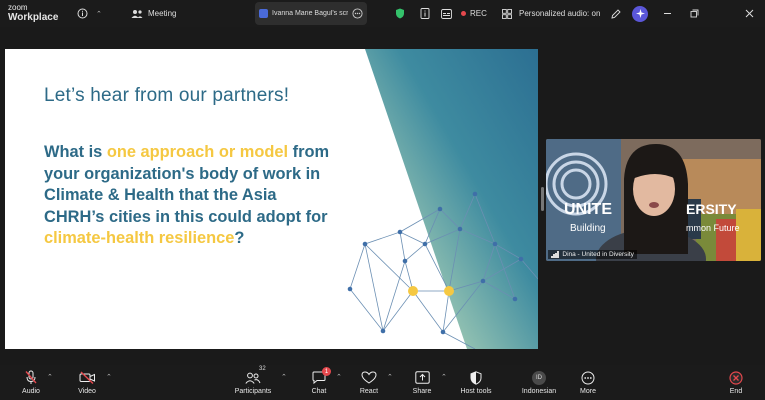 The height and width of the screenshot is (400, 765). I want to click on language-button: ID Indonesian, so click(539, 382).